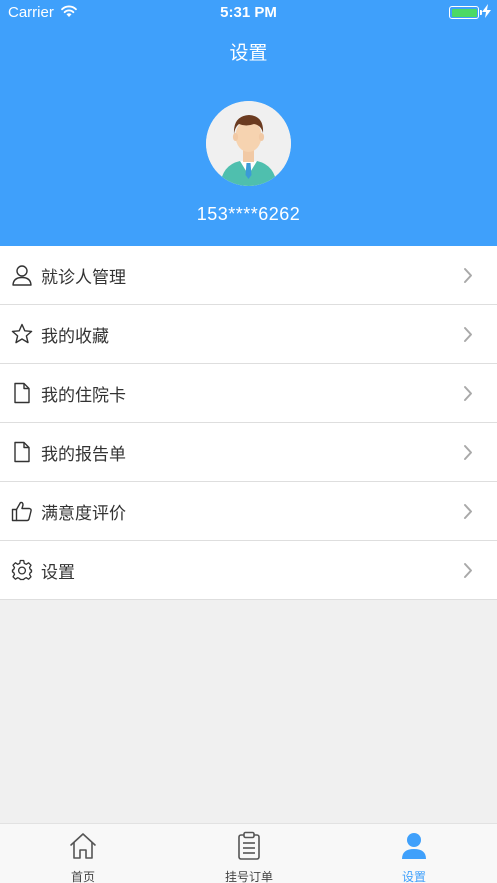 The image size is (497, 883). I want to click on avatar-illustration, so click(248, 143).